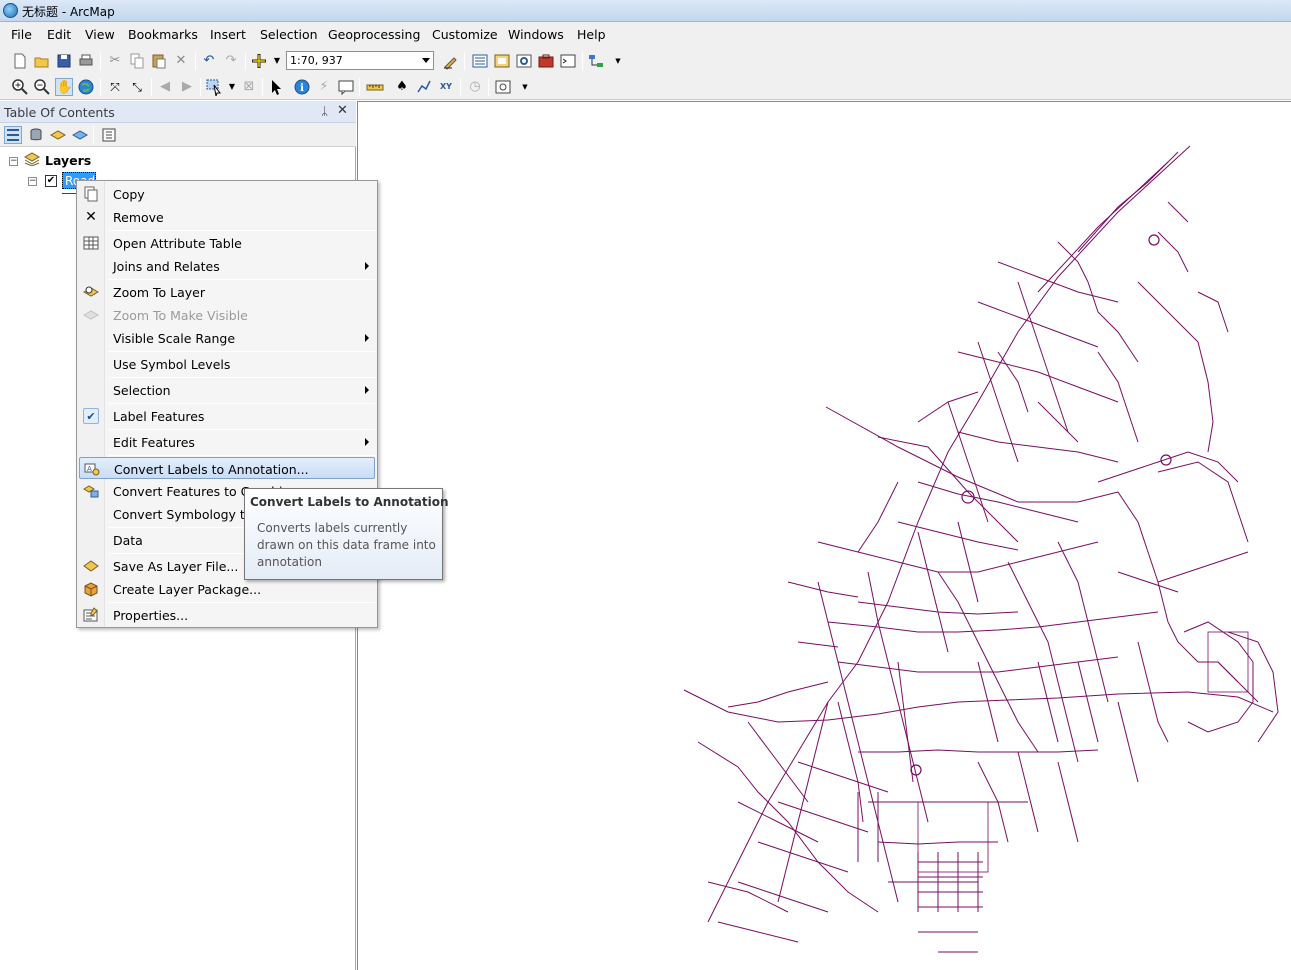 This screenshot has width=1291, height=970. I want to click on menu-bookmarks: Bookmarks, so click(163, 34).